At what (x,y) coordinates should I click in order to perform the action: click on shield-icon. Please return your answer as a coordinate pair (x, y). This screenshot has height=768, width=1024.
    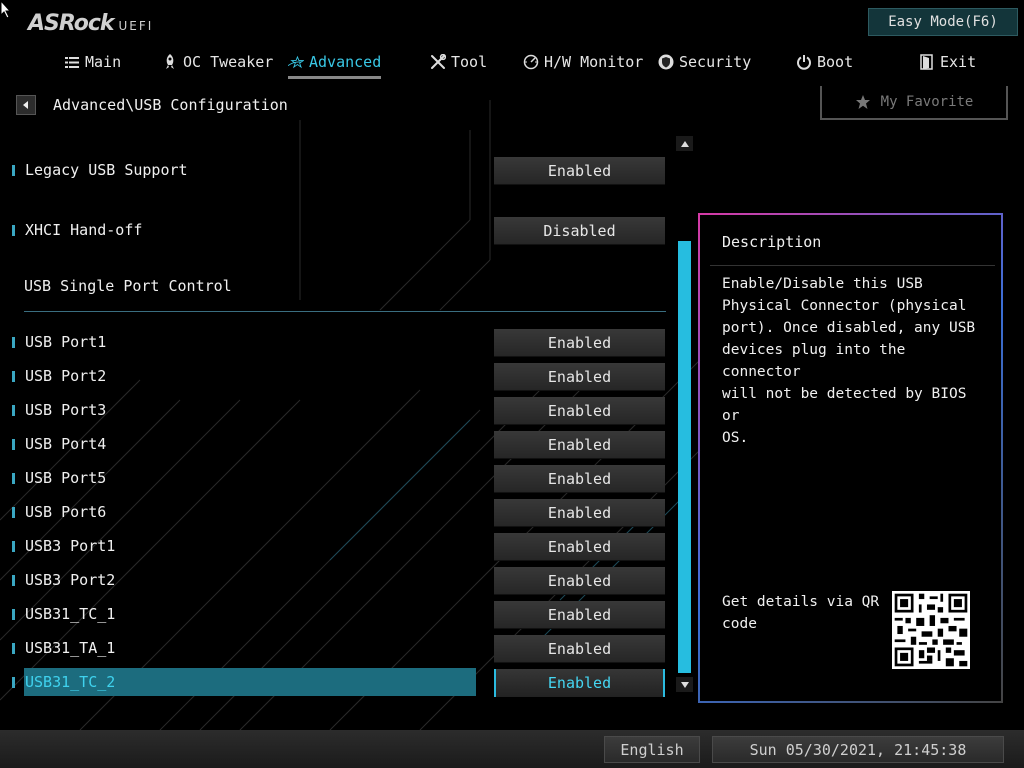
    Looking at the image, I should click on (666, 62).